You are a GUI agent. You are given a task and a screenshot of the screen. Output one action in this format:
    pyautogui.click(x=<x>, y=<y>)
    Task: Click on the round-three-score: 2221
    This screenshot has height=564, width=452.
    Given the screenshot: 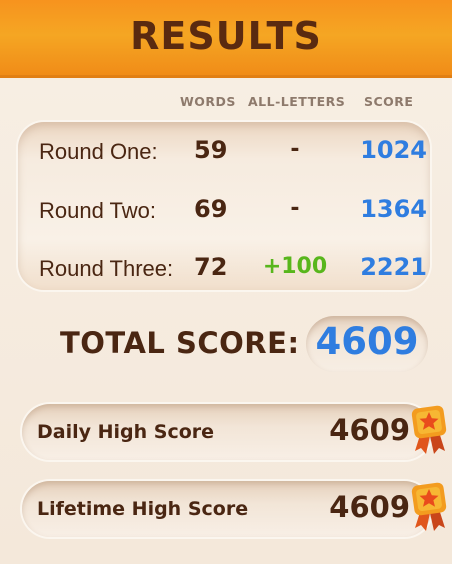 What is the action you would take?
    pyautogui.click(x=393, y=267)
    